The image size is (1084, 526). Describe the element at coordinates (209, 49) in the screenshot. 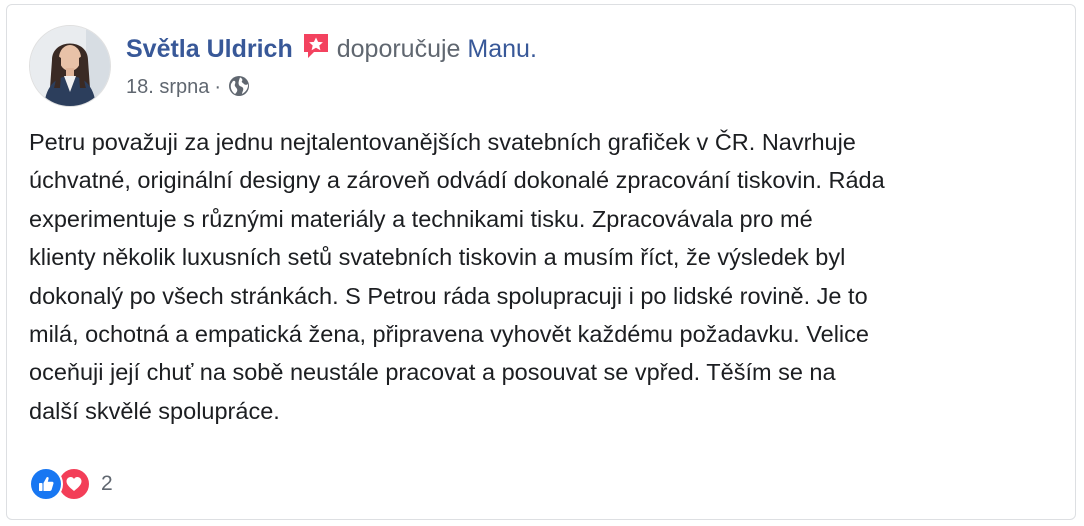

I see `author-name-link: Světla Uldrich` at that location.